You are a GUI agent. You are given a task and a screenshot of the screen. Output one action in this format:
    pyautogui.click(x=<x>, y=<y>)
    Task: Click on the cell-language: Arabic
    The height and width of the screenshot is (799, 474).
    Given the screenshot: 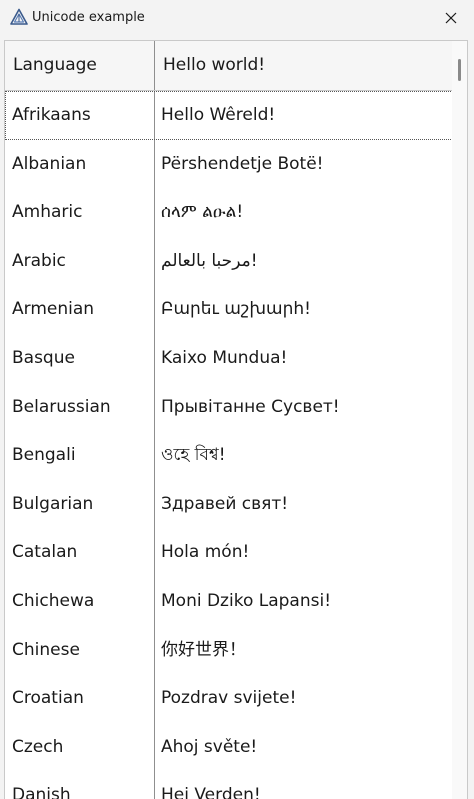 What is the action you would take?
    pyautogui.click(x=80, y=261)
    